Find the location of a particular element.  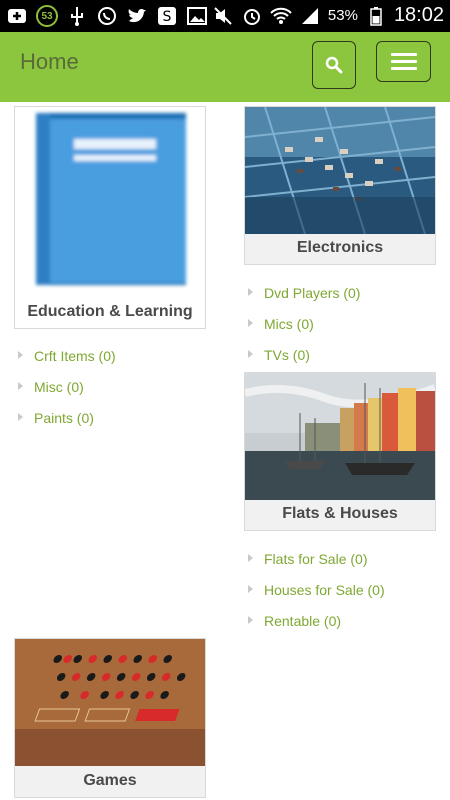

category-label: Electronics is located at coordinates (340, 247).